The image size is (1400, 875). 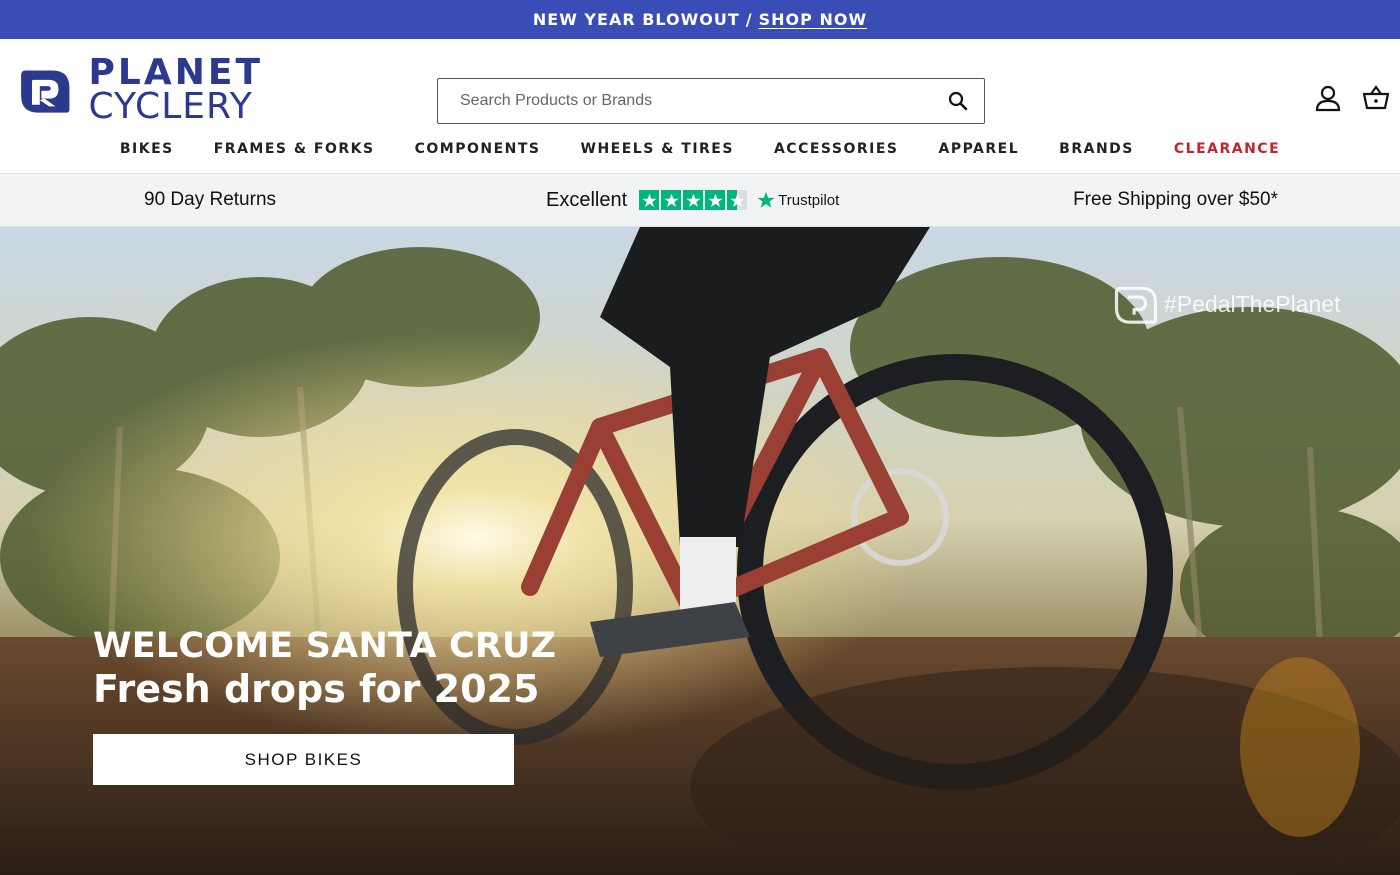 I want to click on rating-stars, so click(x=693, y=200).